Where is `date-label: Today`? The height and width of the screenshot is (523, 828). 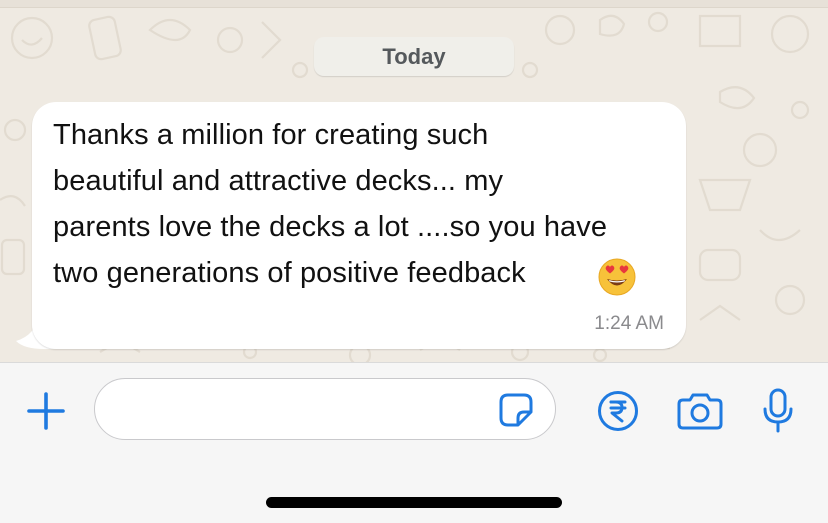
date-label: Today is located at coordinates (414, 56).